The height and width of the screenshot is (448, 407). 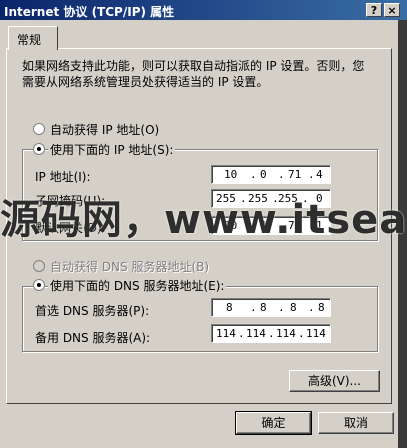 What do you see at coordinates (271, 307) in the screenshot?
I see `preferred-dns-input: 8. 8. 8. 8` at bounding box center [271, 307].